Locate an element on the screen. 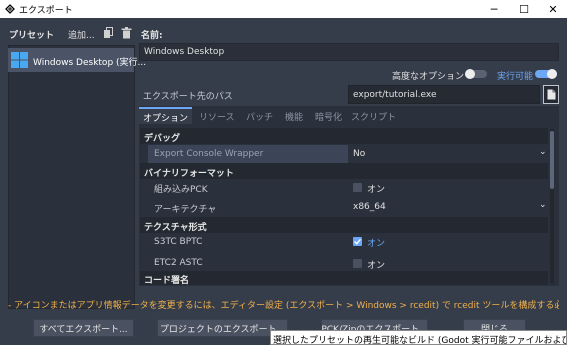  browse-file-button is located at coordinates (551, 94).